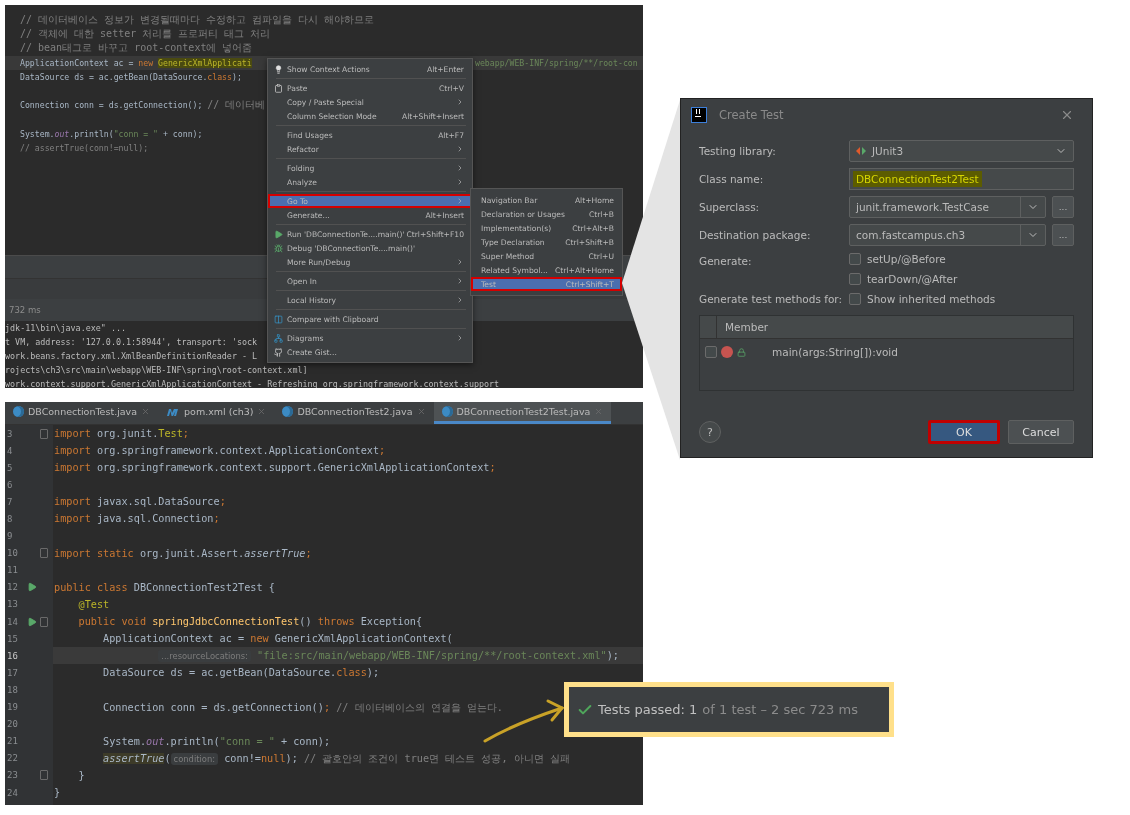 The image size is (1130, 815). Describe the element at coordinates (12, 775) in the screenshot. I see `line-number: 23` at that location.